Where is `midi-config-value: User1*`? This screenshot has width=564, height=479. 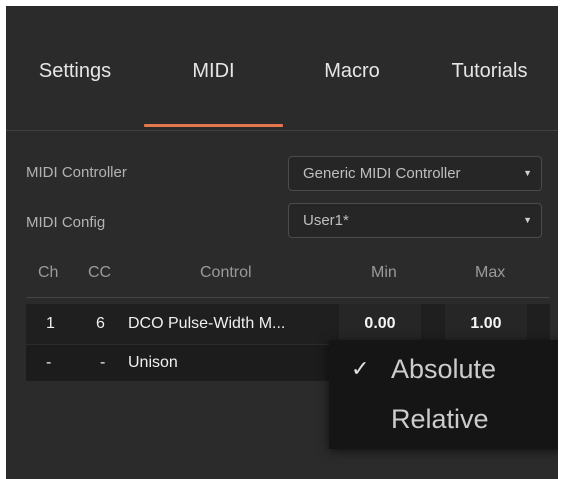
midi-config-value: User1* is located at coordinates (326, 220).